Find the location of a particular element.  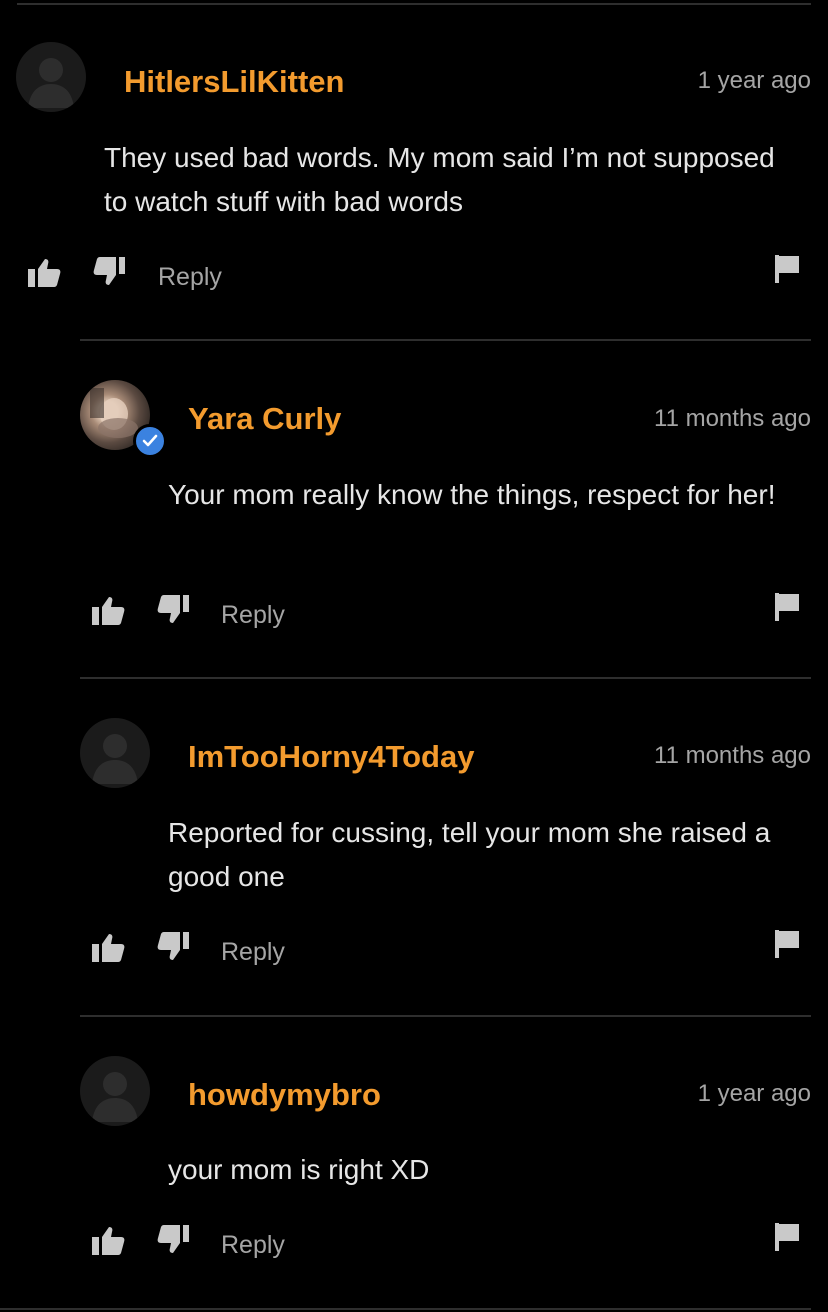

flag-icon is located at coordinates (787, 1237).